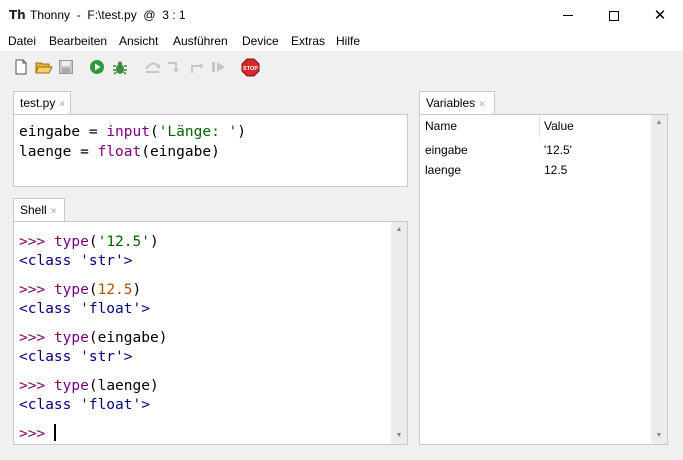  What do you see at coordinates (44, 68) in the screenshot?
I see `open-folder-icon` at bounding box center [44, 68].